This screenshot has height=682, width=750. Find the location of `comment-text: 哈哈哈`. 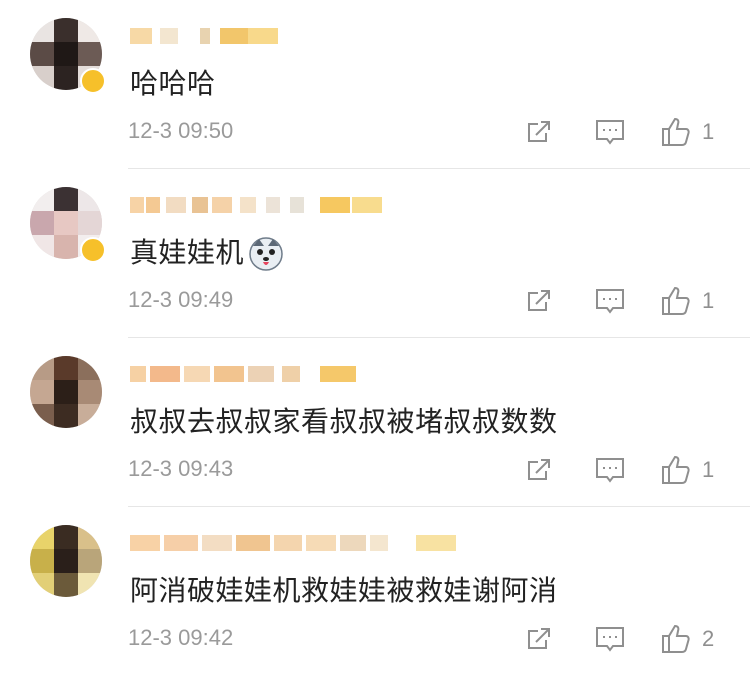

comment-text: 哈哈哈 is located at coordinates (173, 83).